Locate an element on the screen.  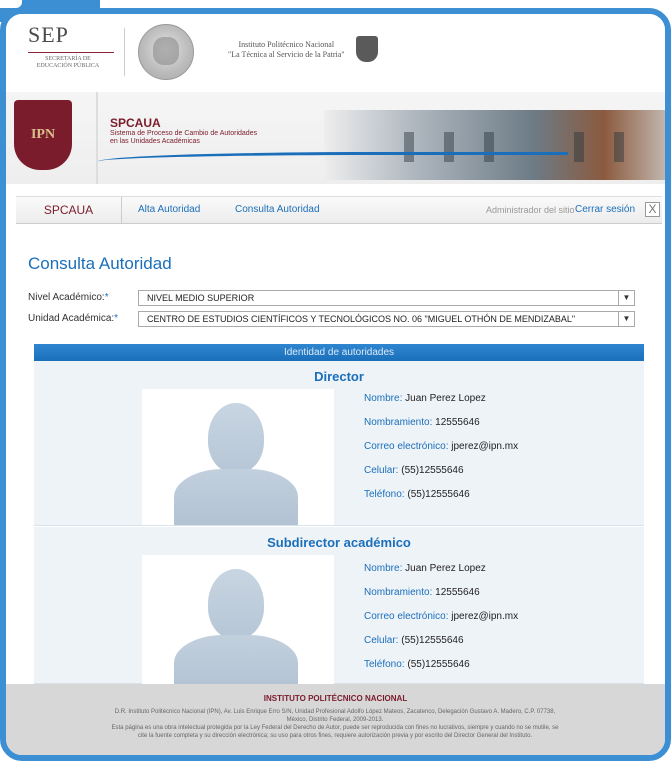
nav-brand: SPCAUA is located at coordinates (69, 210).